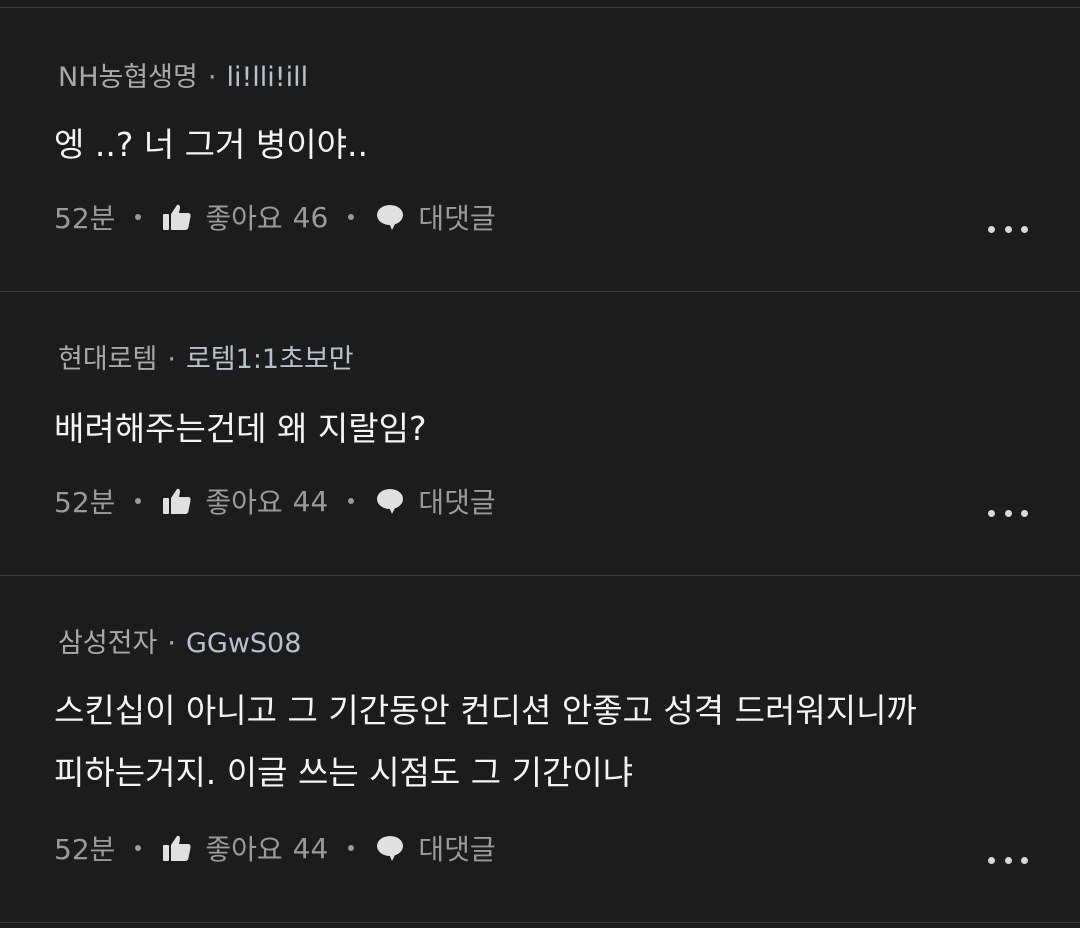  I want to click on author-nickname: li!lli!ill, so click(267, 77).